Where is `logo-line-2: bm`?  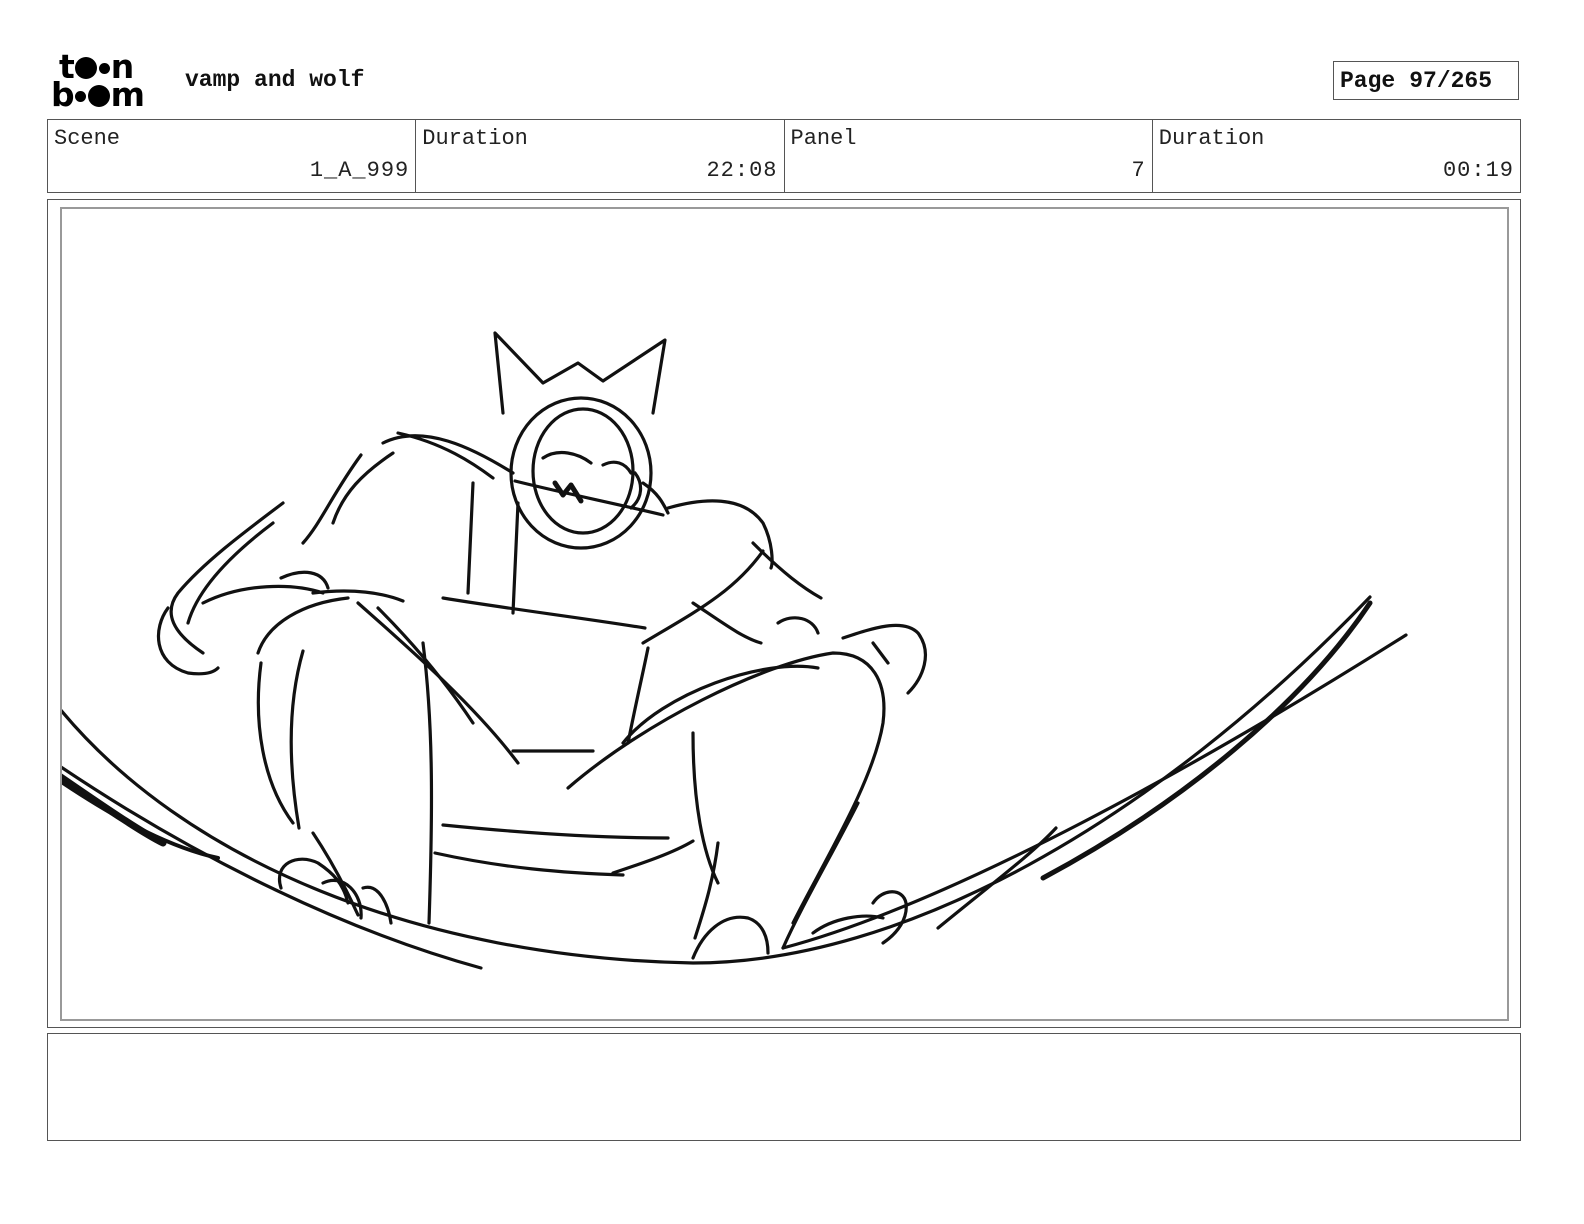 logo-line-2: bm is located at coordinates (98, 94).